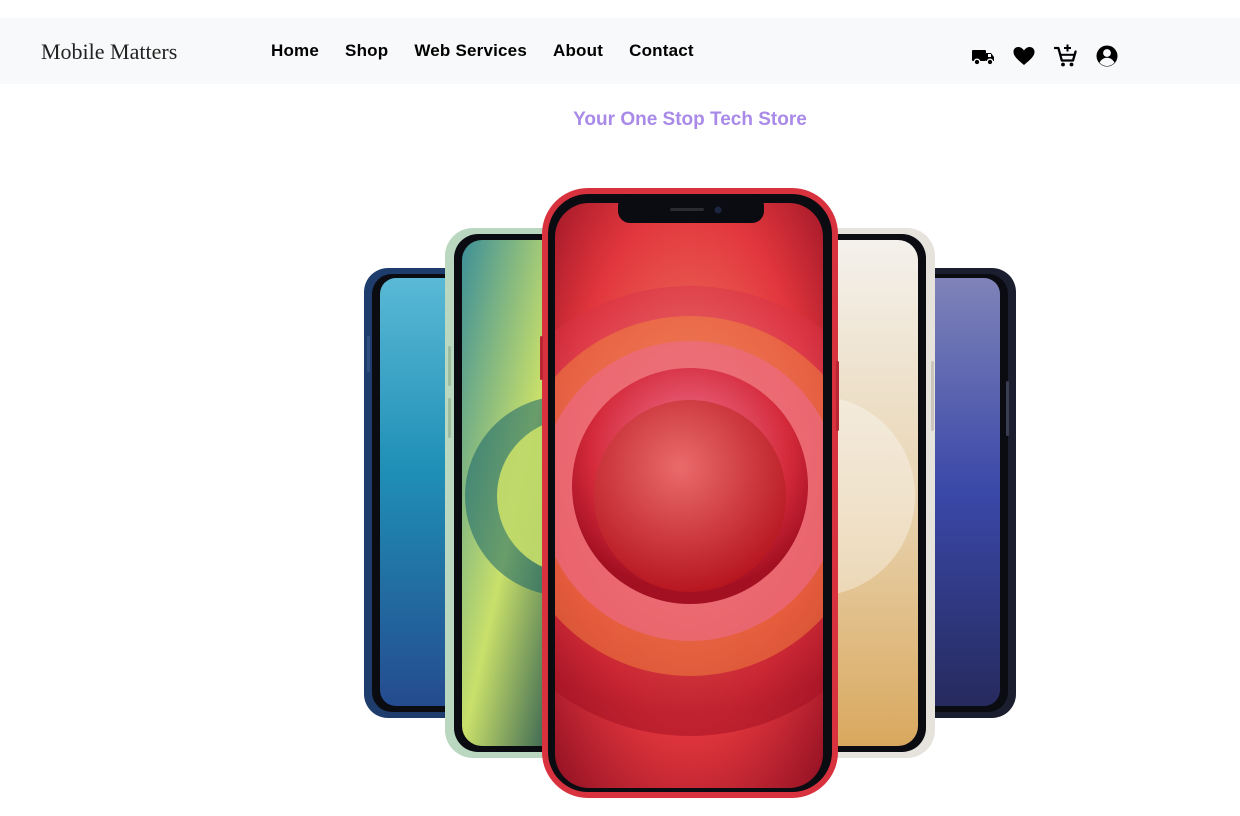  I want to click on heart-icon, so click(1024, 56).